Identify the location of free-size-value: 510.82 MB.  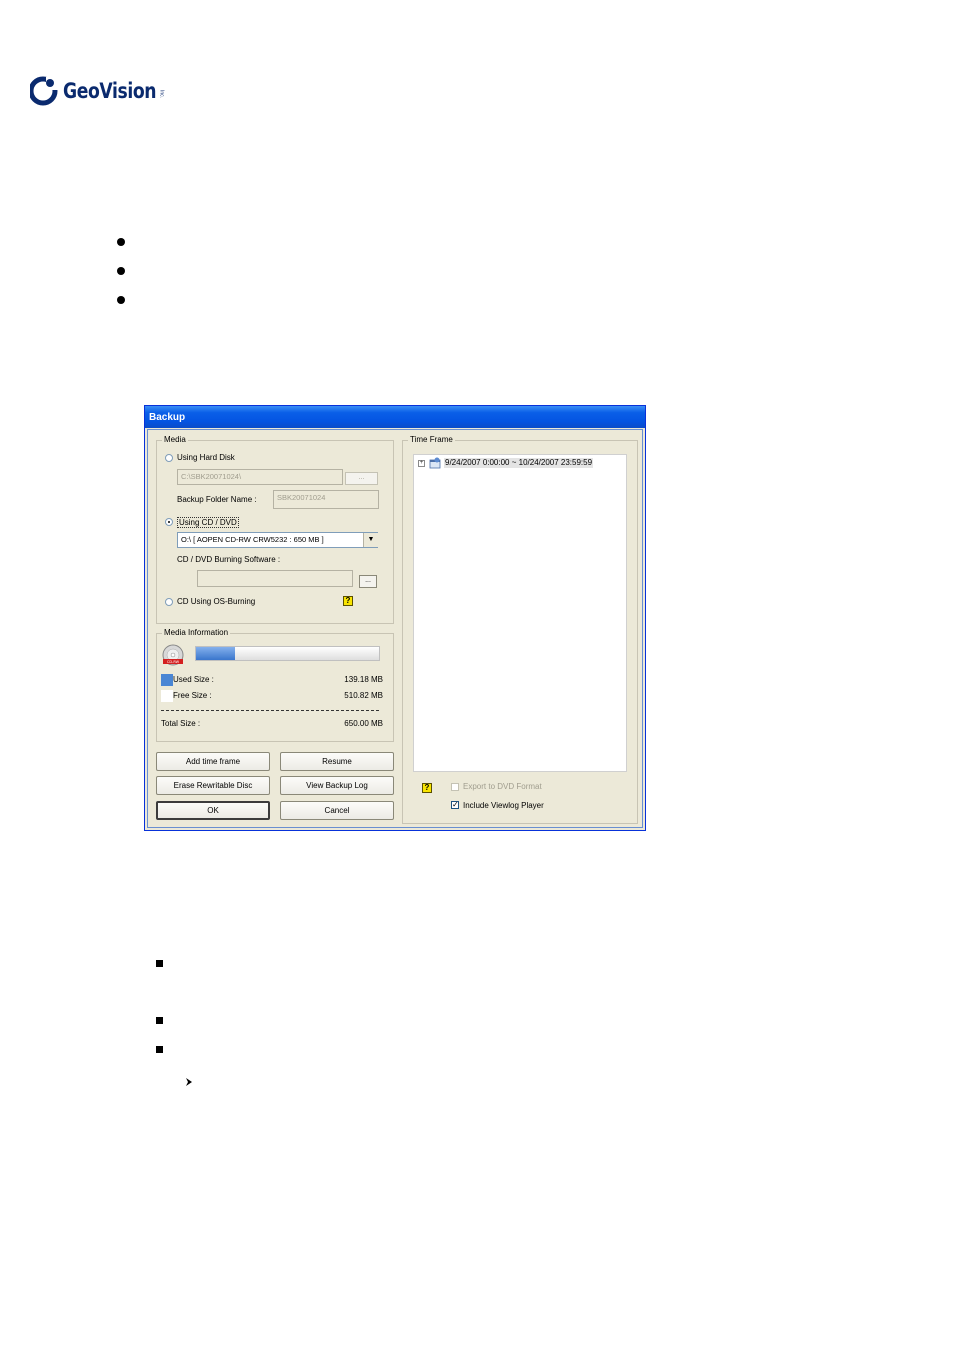
(363, 695).